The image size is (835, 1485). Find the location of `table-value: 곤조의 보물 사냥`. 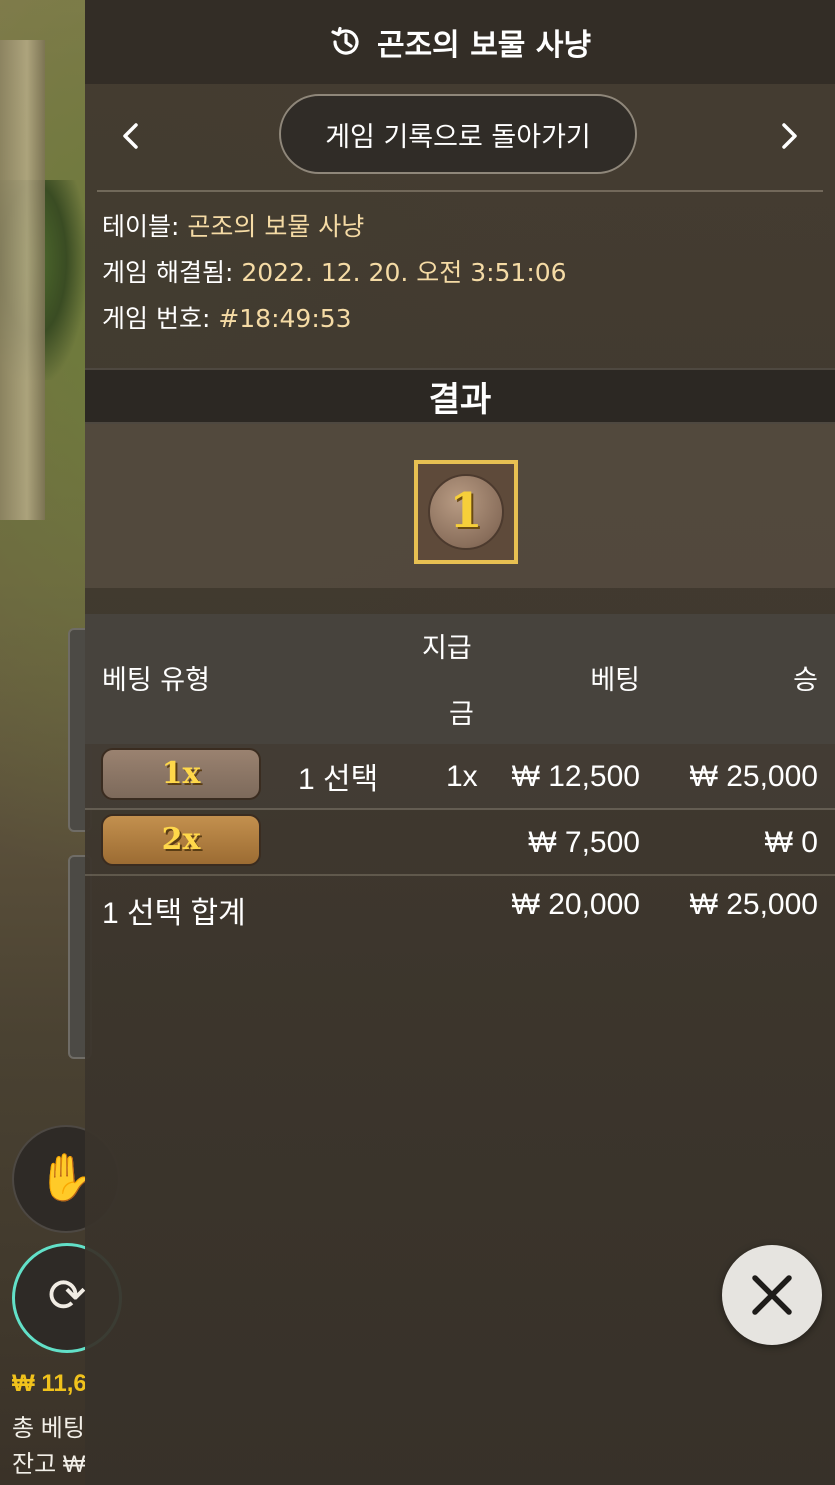

table-value: 곤조의 보물 사냥 is located at coordinates (276, 226).